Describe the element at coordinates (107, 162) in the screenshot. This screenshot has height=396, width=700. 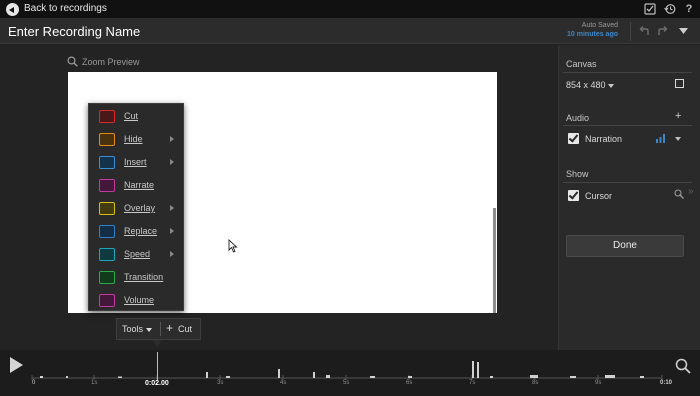
I see `insert-icon` at that location.